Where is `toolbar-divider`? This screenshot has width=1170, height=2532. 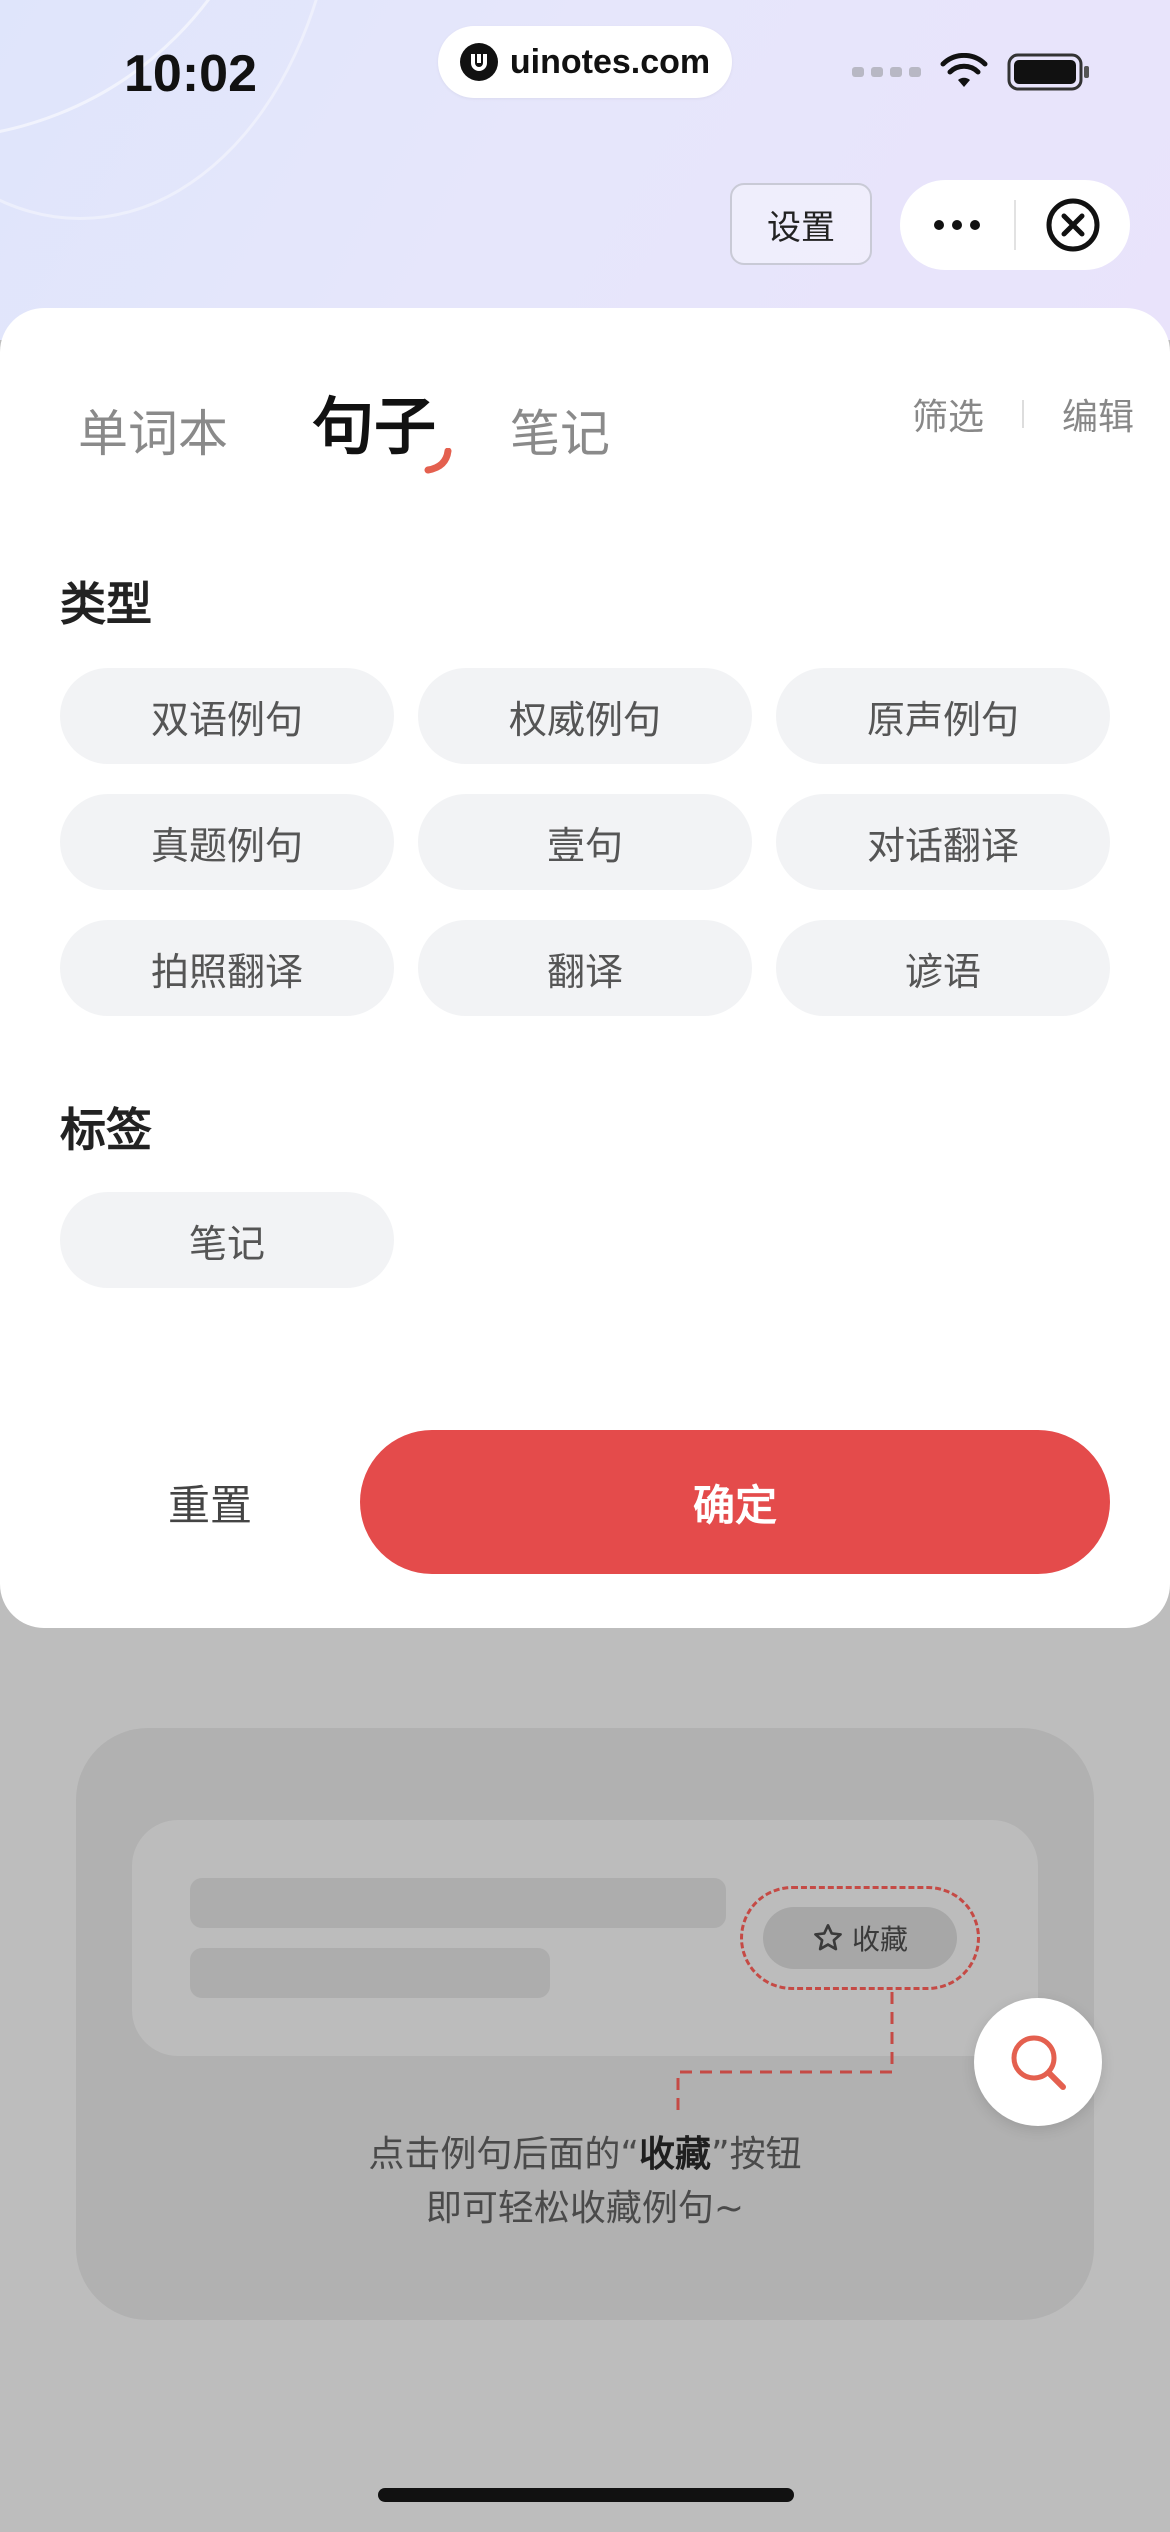 toolbar-divider is located at coordinates (1022, 414).